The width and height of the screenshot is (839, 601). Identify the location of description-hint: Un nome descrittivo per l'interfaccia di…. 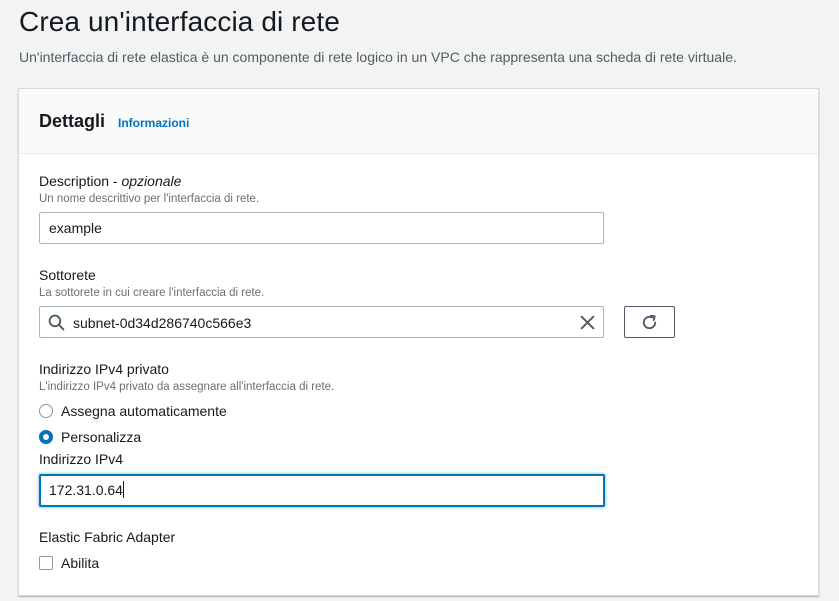
(149, 199).